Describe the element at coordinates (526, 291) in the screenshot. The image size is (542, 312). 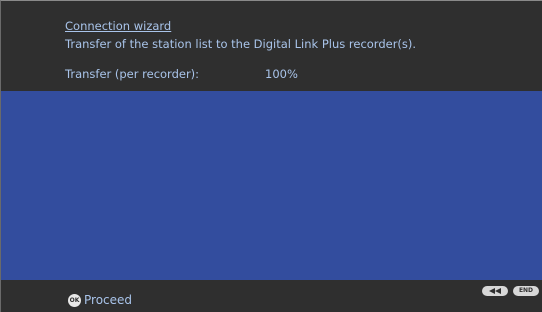
I see `end-key-button: END` at that location.